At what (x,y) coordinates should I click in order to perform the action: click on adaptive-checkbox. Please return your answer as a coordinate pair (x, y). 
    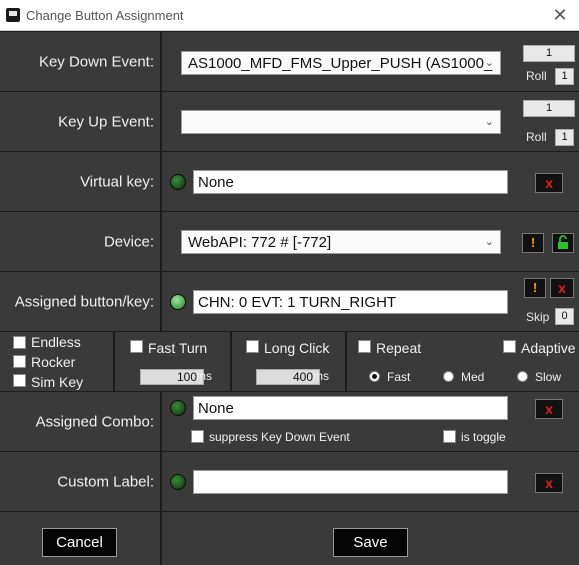
    Looking at the image, I should click on (509, 346).